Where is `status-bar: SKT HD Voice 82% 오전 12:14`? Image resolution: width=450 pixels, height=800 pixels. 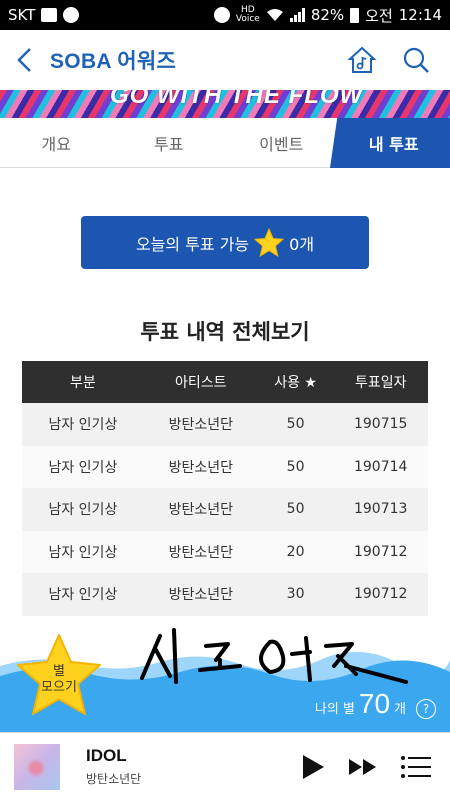
status-bar: SKT HD Voice 82% 오전 12:14 is located at coordinates (225, 15).